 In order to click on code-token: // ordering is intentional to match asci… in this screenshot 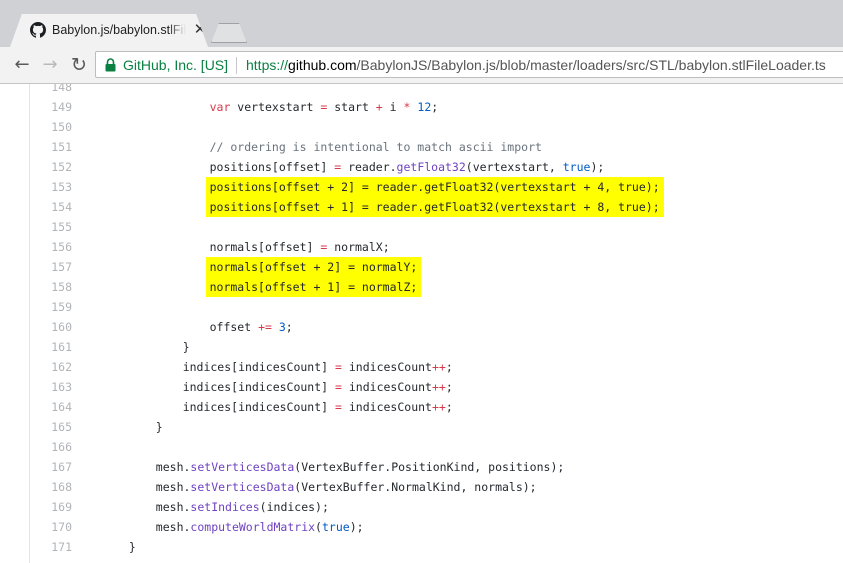, I will do `click(375, 147)`.